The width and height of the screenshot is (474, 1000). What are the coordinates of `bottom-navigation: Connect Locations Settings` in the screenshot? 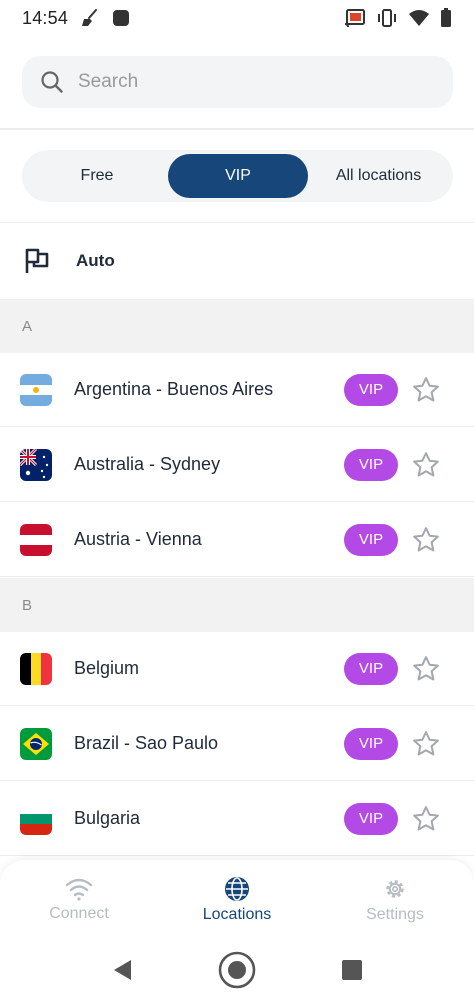 It's located at (237, 900).